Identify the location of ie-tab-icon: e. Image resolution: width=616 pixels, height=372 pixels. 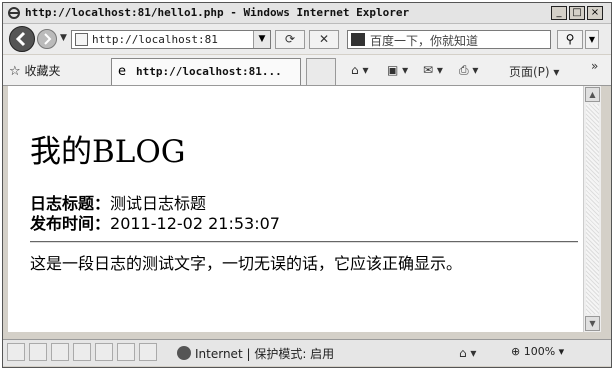
(122, 71).